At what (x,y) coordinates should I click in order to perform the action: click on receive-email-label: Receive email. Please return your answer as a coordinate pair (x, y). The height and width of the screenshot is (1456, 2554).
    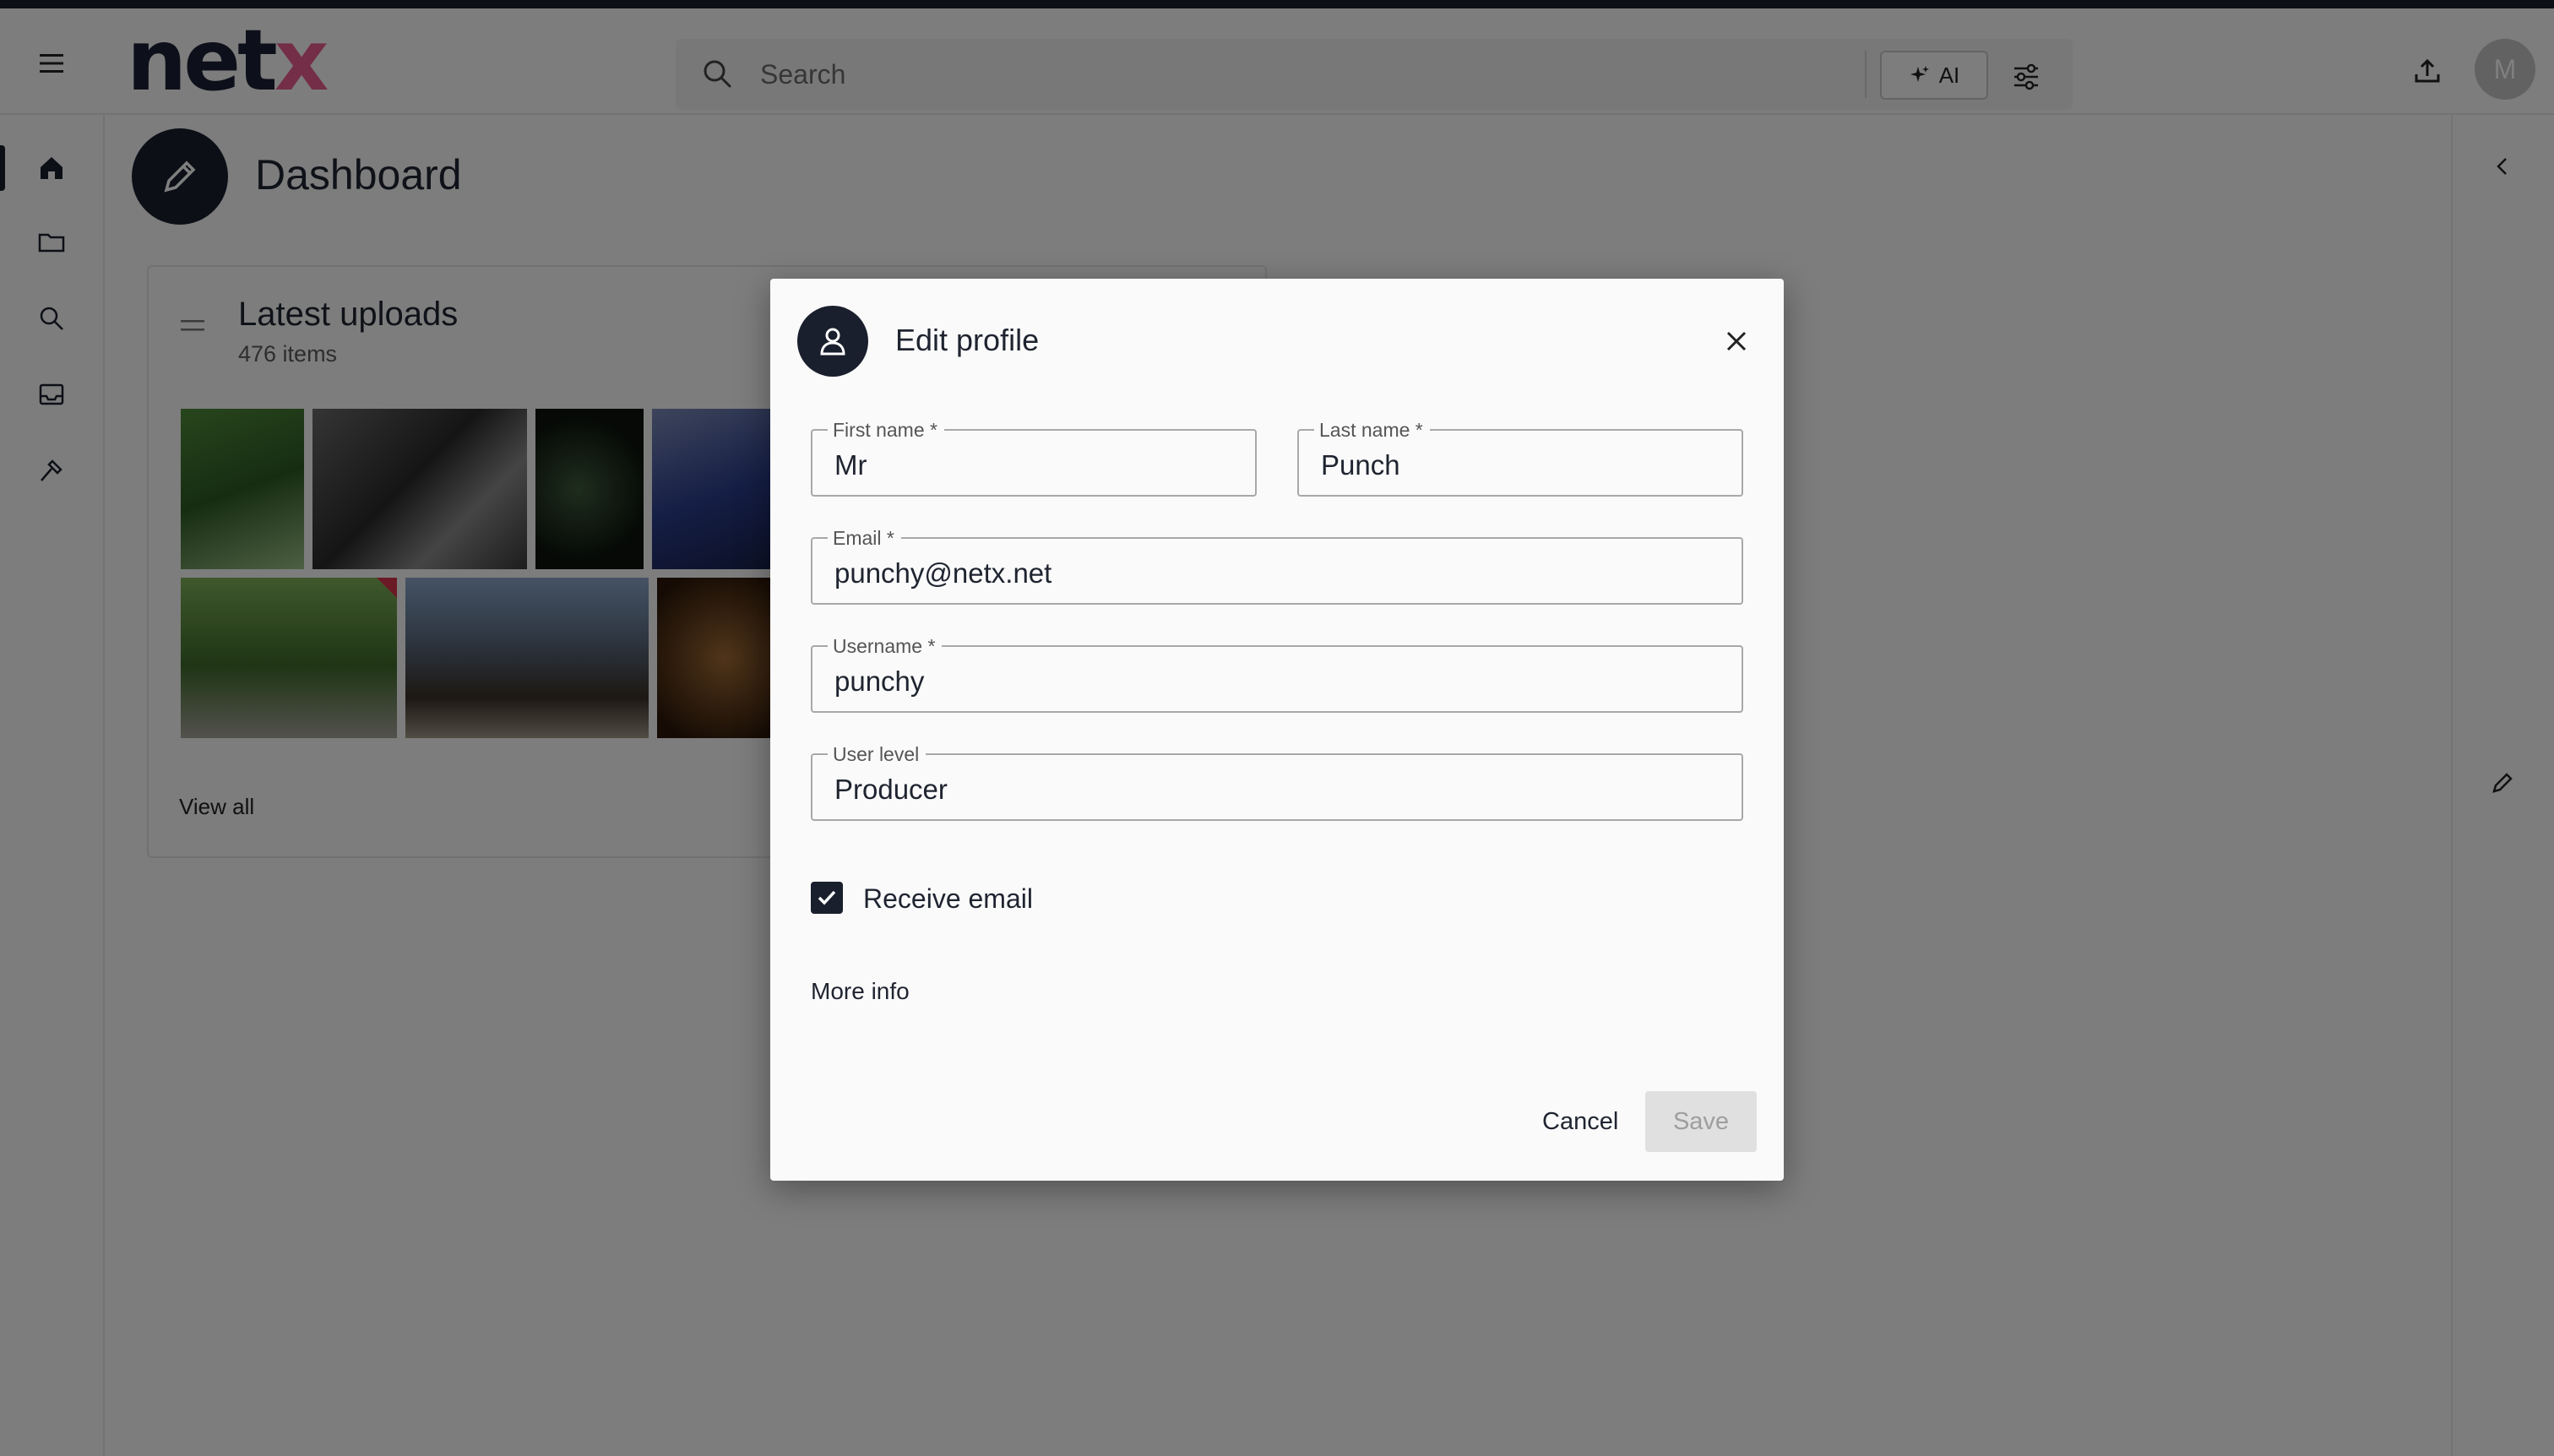
    Looking at the image, I should click on (948, 899).